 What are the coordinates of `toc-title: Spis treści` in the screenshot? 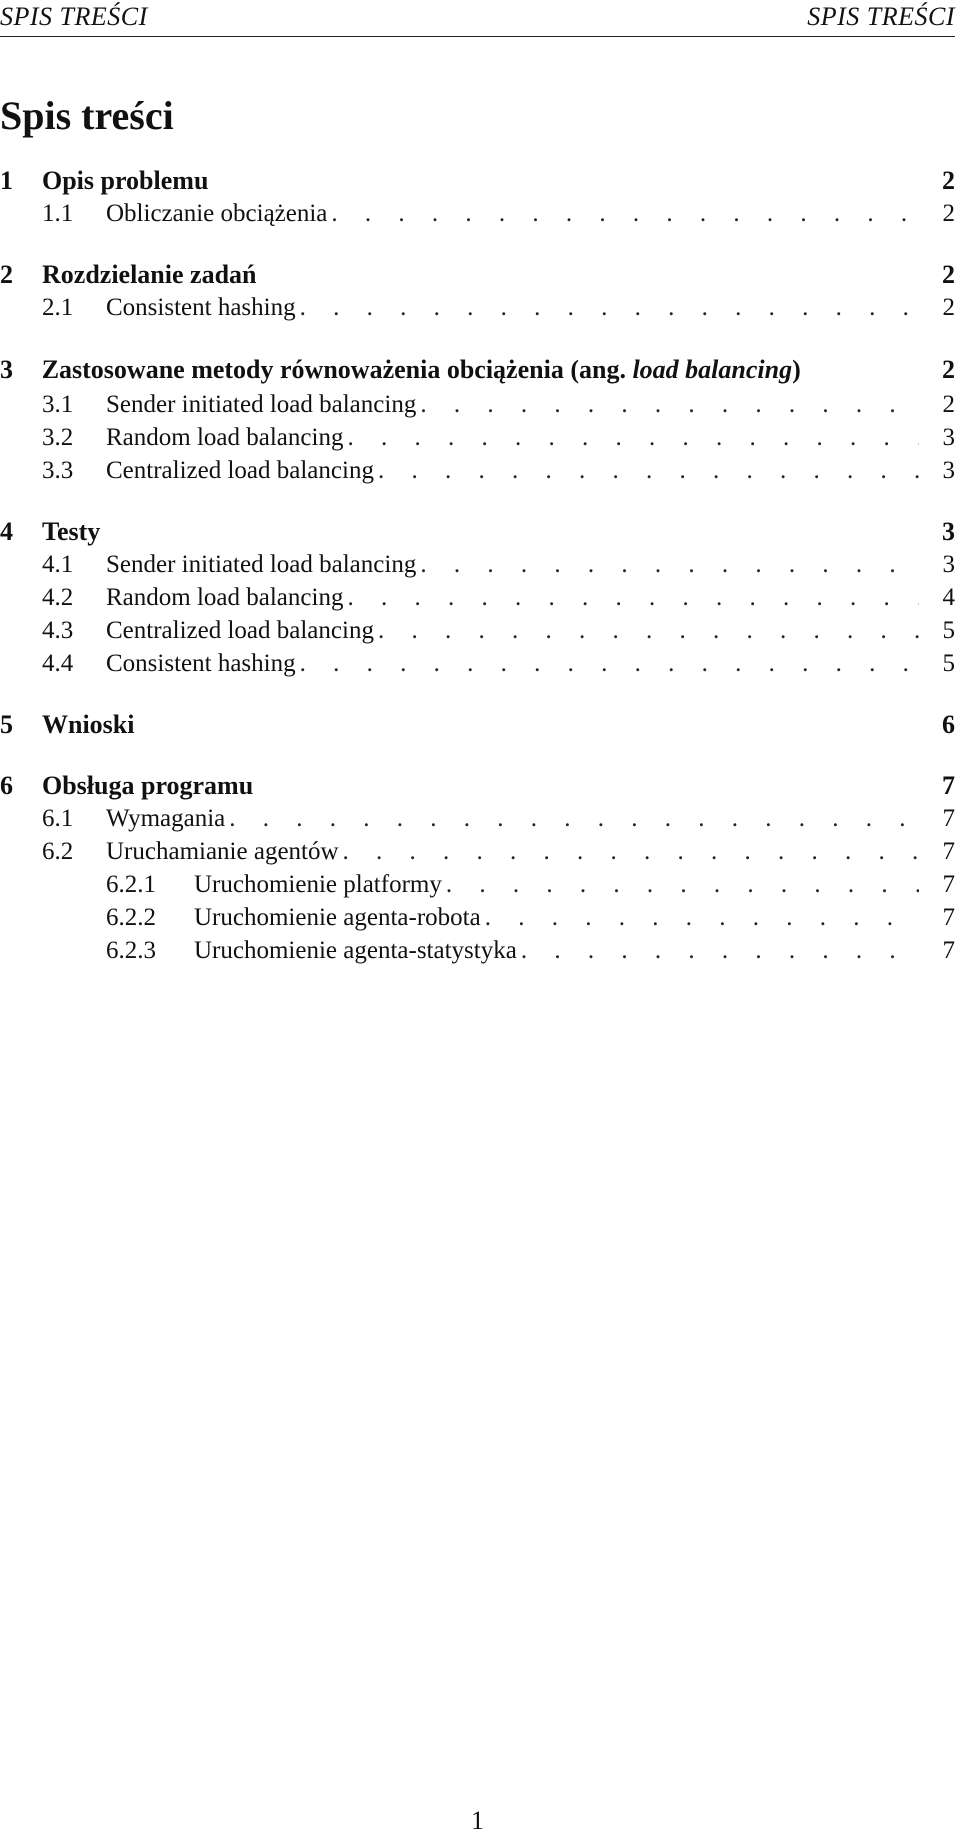 It's located at (87, 115).